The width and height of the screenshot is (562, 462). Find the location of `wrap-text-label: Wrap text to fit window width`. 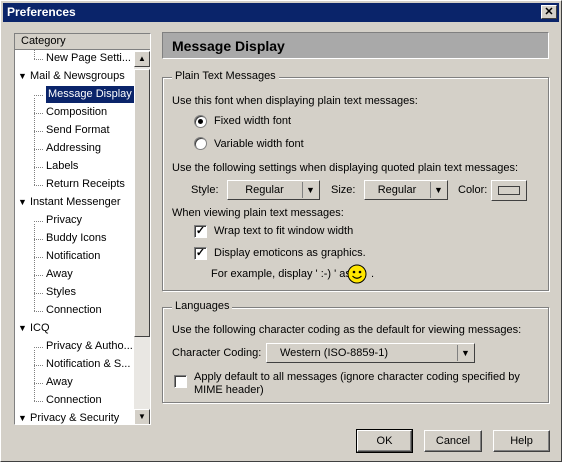

wrap-text-label: Wrap text to fit window width is located at coordinates (283, 231).